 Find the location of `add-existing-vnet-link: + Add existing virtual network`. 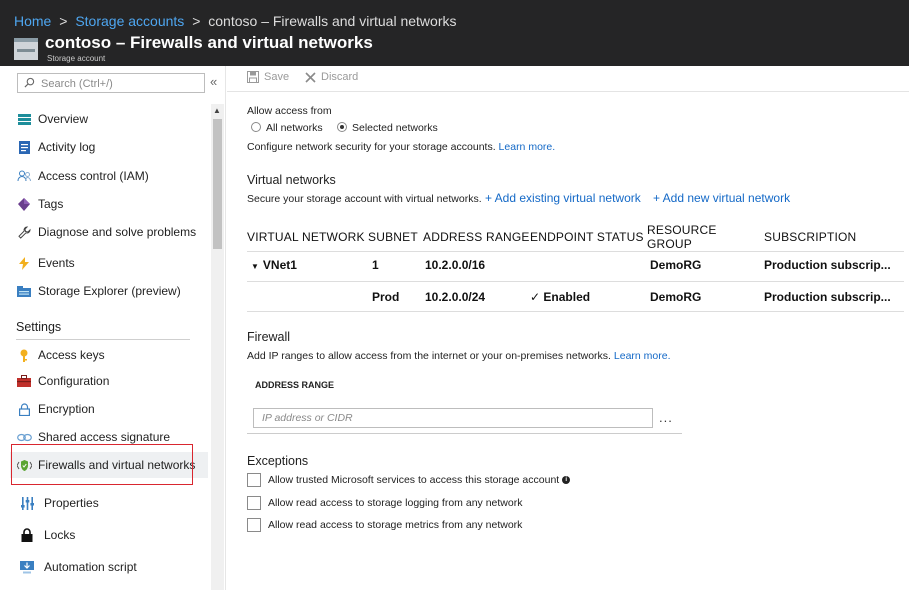

add-existing-vnet-link: + Add existing virtual network is located at coordinates (563, 198).